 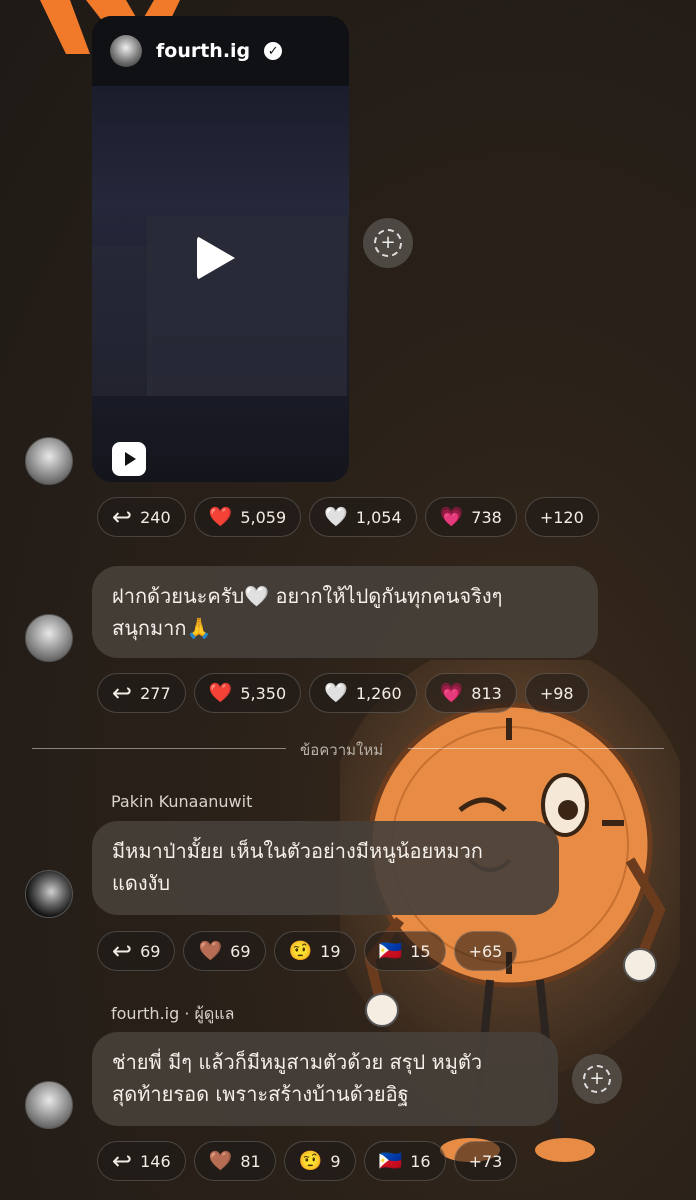 What do you see at coordinates (307, 596) in the screenshot?
I see `message-text: ฝากด้วยนะครับ🤍 อยากให้ไปดูกันทุกคนจริงๆ` at bounding box center [307, 596].